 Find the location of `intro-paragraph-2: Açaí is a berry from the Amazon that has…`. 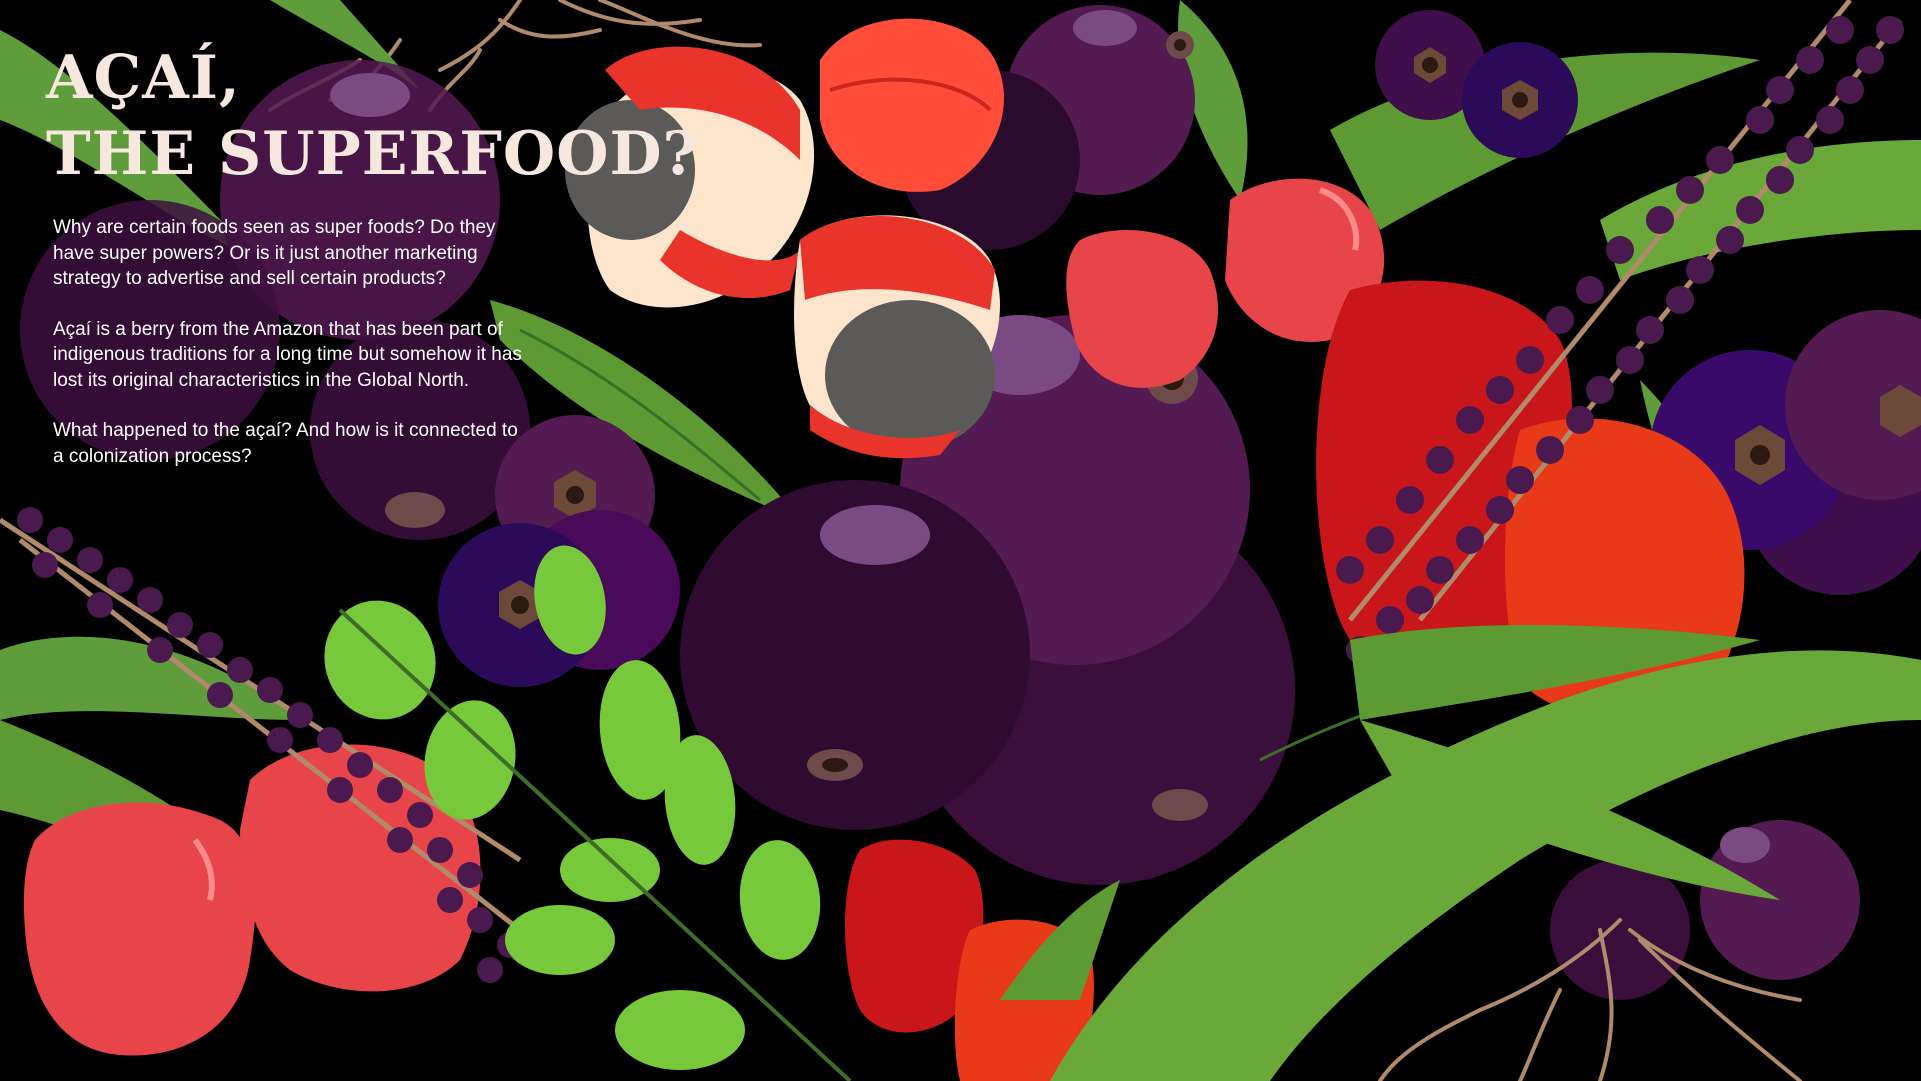

intro-paragraph-2: Açaí is a berry from the Amazon that has… is located at coordinates (287, 354).